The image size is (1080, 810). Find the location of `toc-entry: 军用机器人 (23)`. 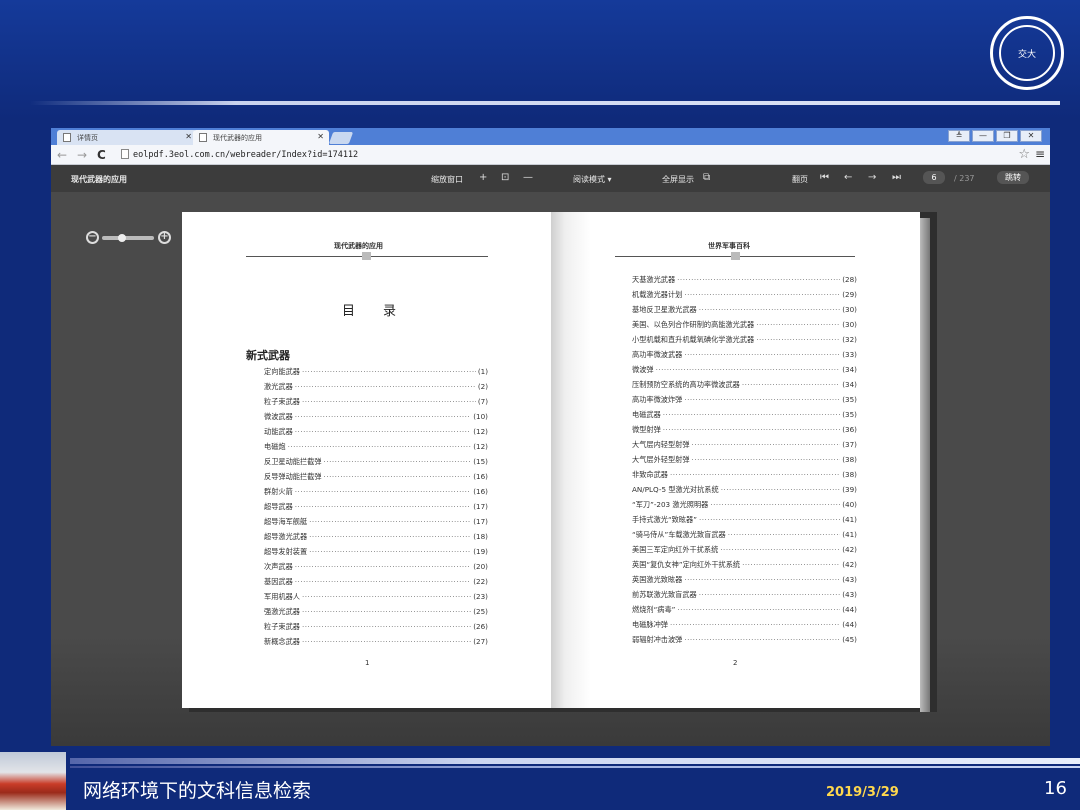

toc-entry: 军用机器人 (23) is located at coordinates (376, 596).